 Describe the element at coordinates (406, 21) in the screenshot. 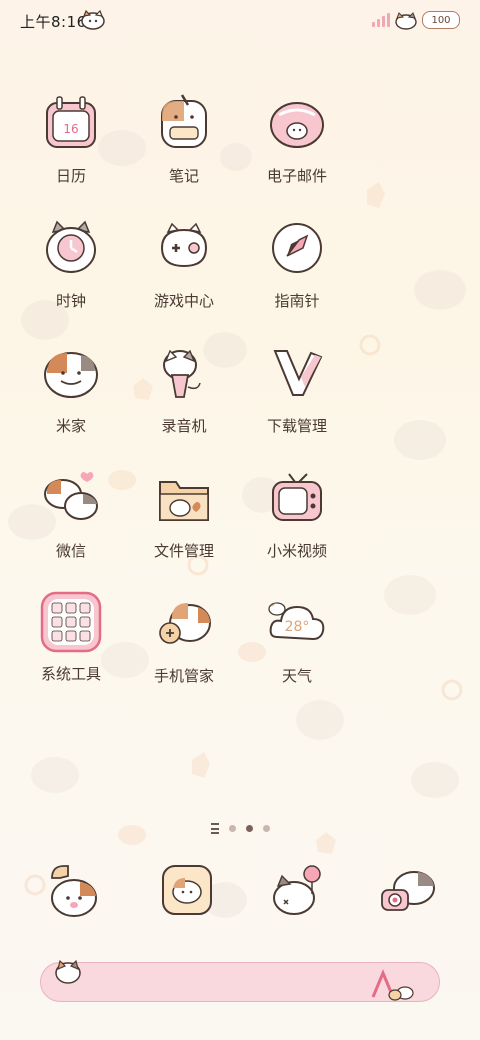

I see `wifi-cat-icon` at that location.